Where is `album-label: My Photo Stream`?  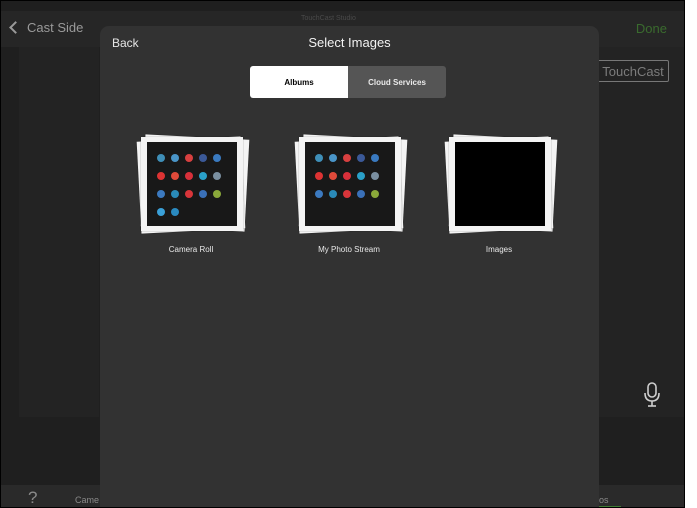
album-label: My Photo Stream is located at coordinates (349, 249).